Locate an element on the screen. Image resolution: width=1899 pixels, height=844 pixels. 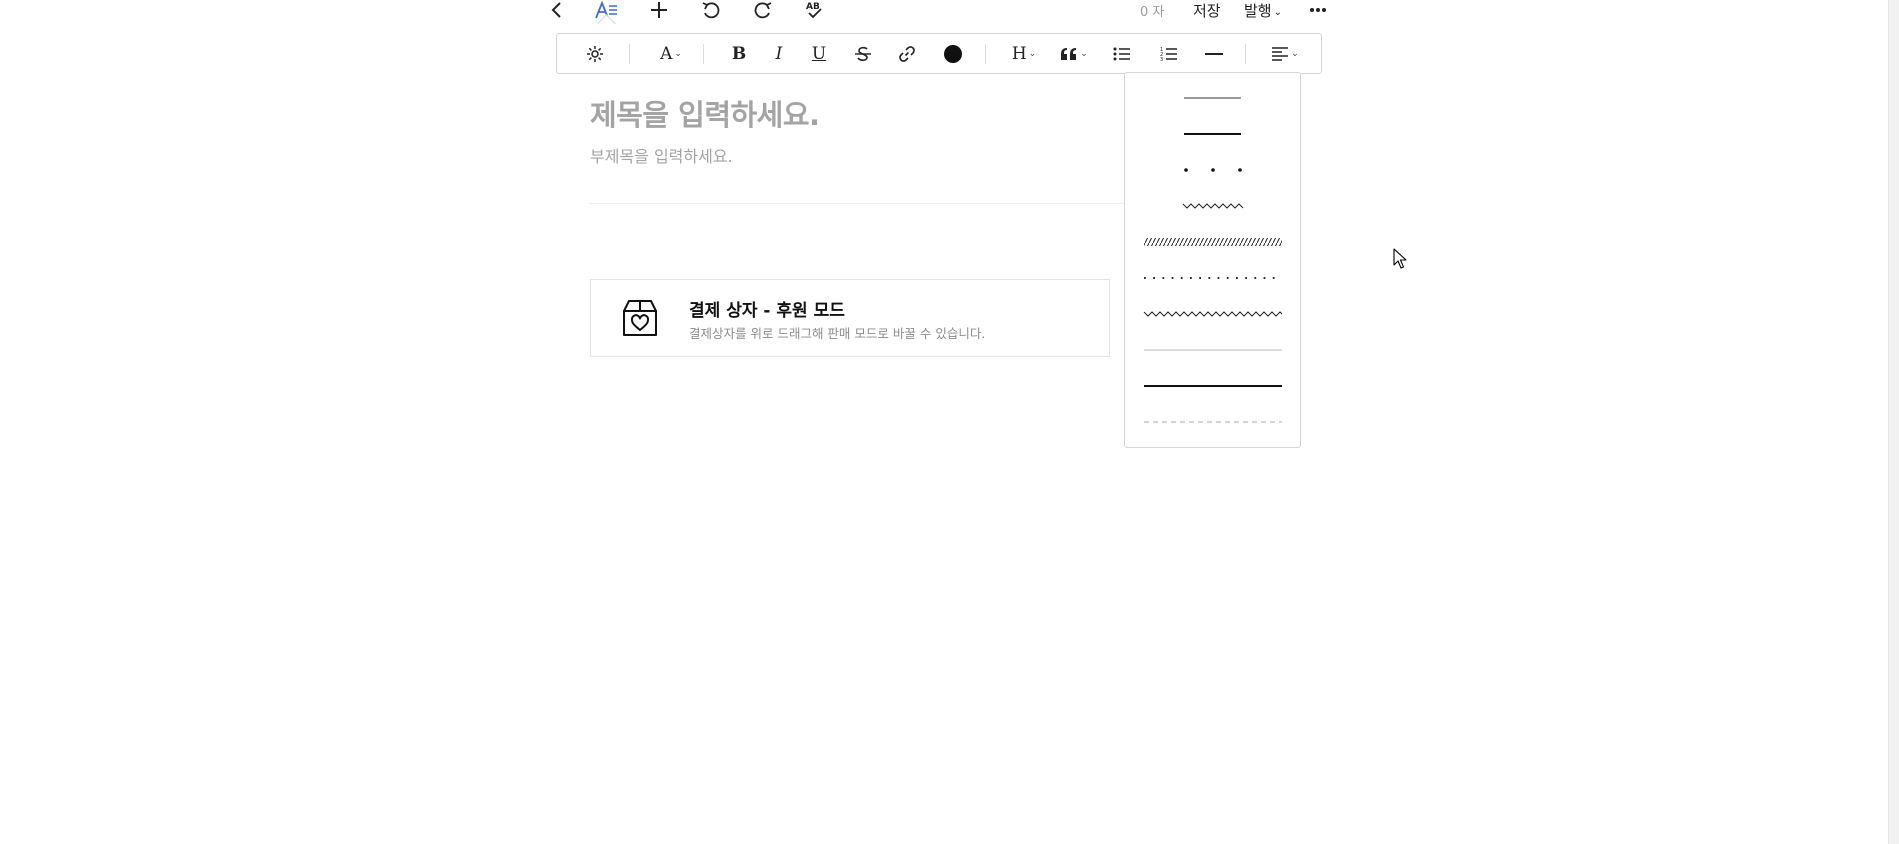
publish-button: 발행 ⌄ is located at coordinates (1263, 10).